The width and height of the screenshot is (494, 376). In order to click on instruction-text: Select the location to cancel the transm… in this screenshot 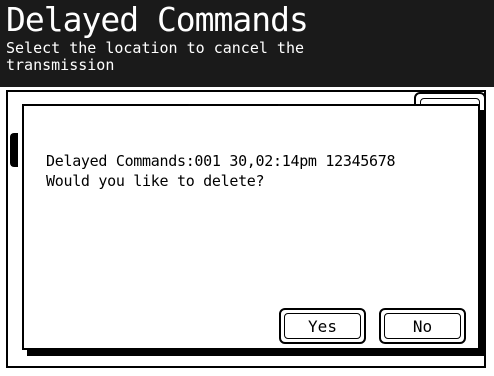, I will do `click(155, 56)`.